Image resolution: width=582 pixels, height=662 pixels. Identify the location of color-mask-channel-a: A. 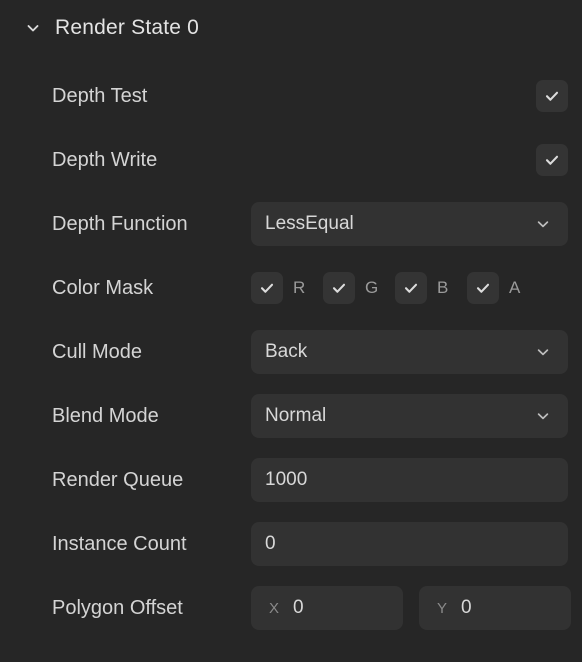
(495, 288).